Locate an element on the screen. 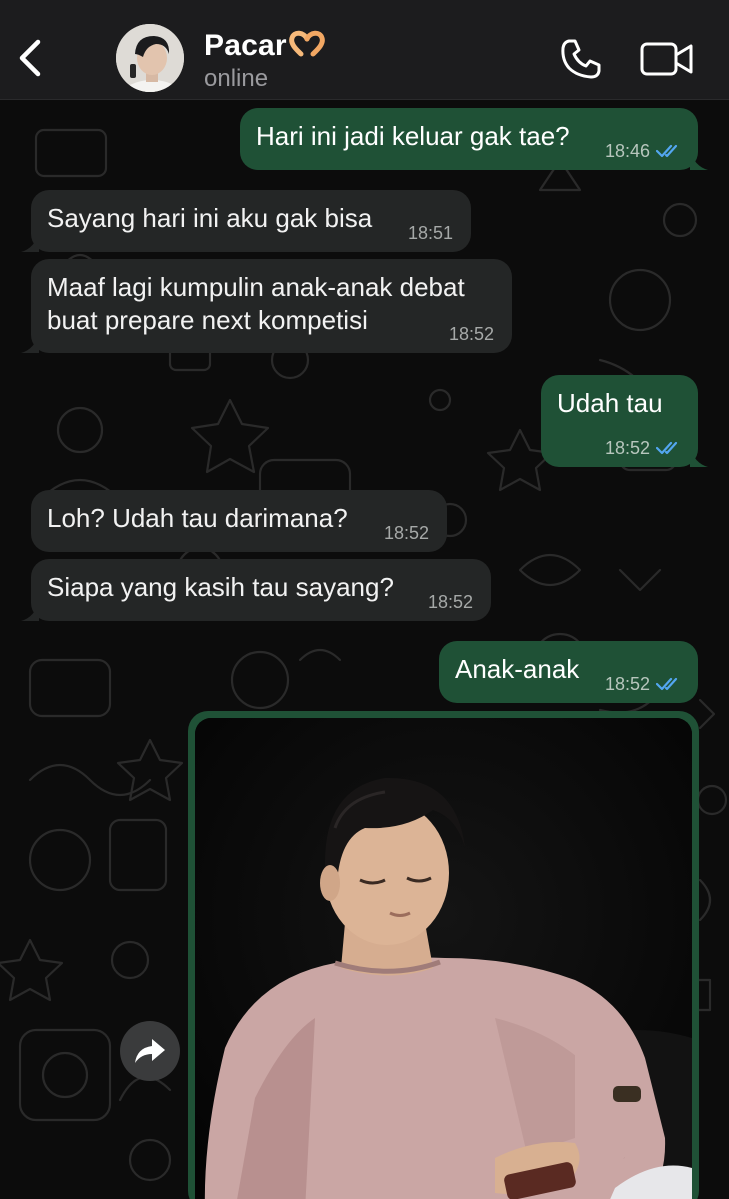 The image size is (729, 1199). message-meta: 18:46 is located at coordinates (643, 151).